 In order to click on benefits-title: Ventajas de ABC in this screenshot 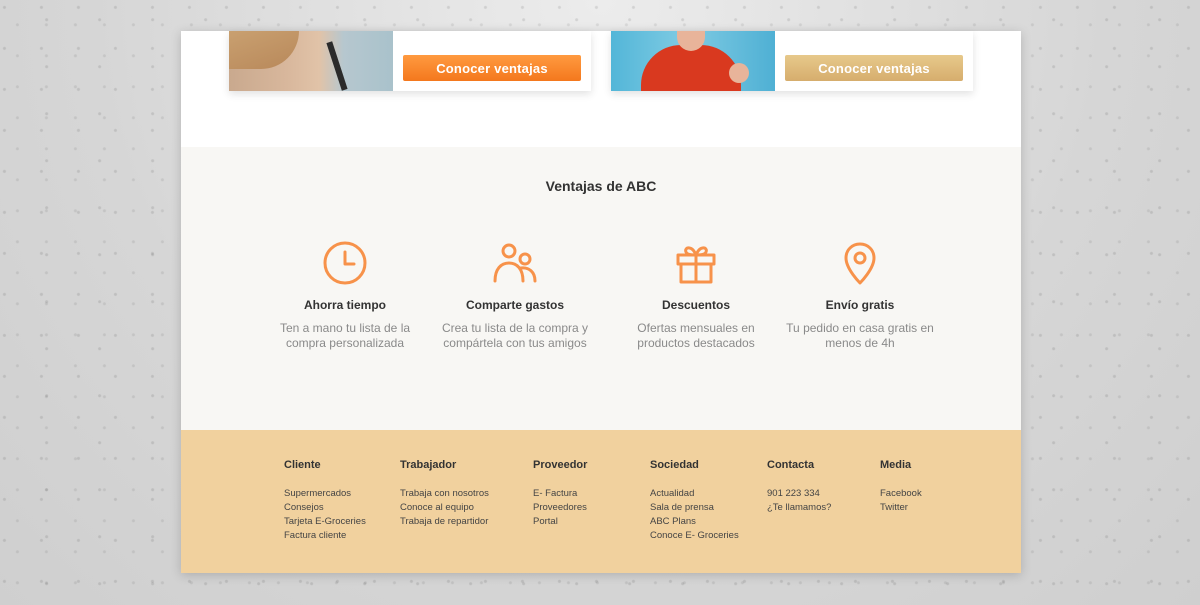, I will do `click(601, 186)`.